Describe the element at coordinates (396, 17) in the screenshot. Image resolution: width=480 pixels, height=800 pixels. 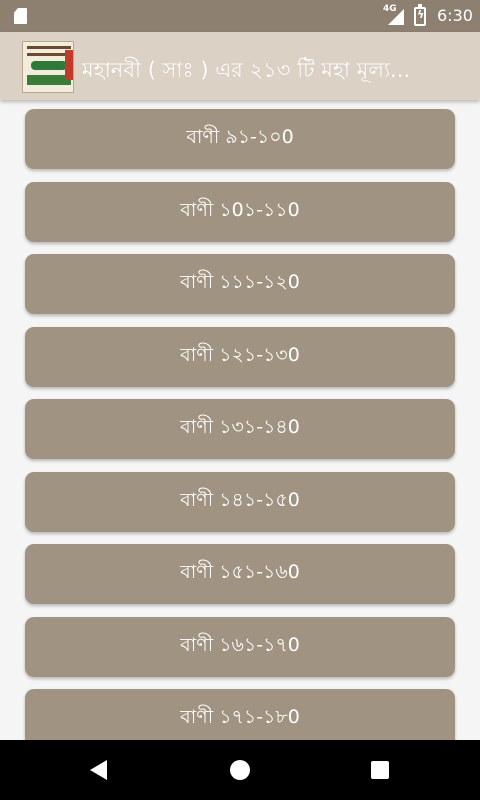
I see `signal-icon` at that location.